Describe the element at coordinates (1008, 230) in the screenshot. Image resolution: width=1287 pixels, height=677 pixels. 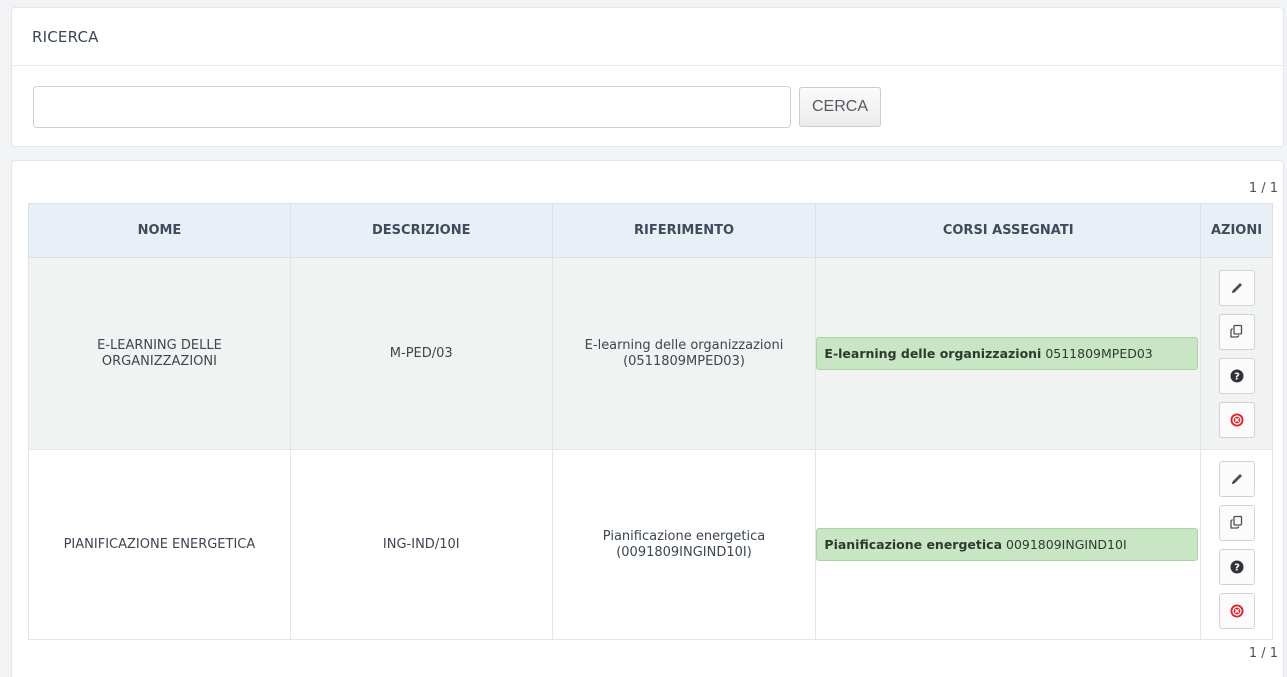
I see `column-header-corsi-assegnati: CORSI ASSEGNATI` at that location.